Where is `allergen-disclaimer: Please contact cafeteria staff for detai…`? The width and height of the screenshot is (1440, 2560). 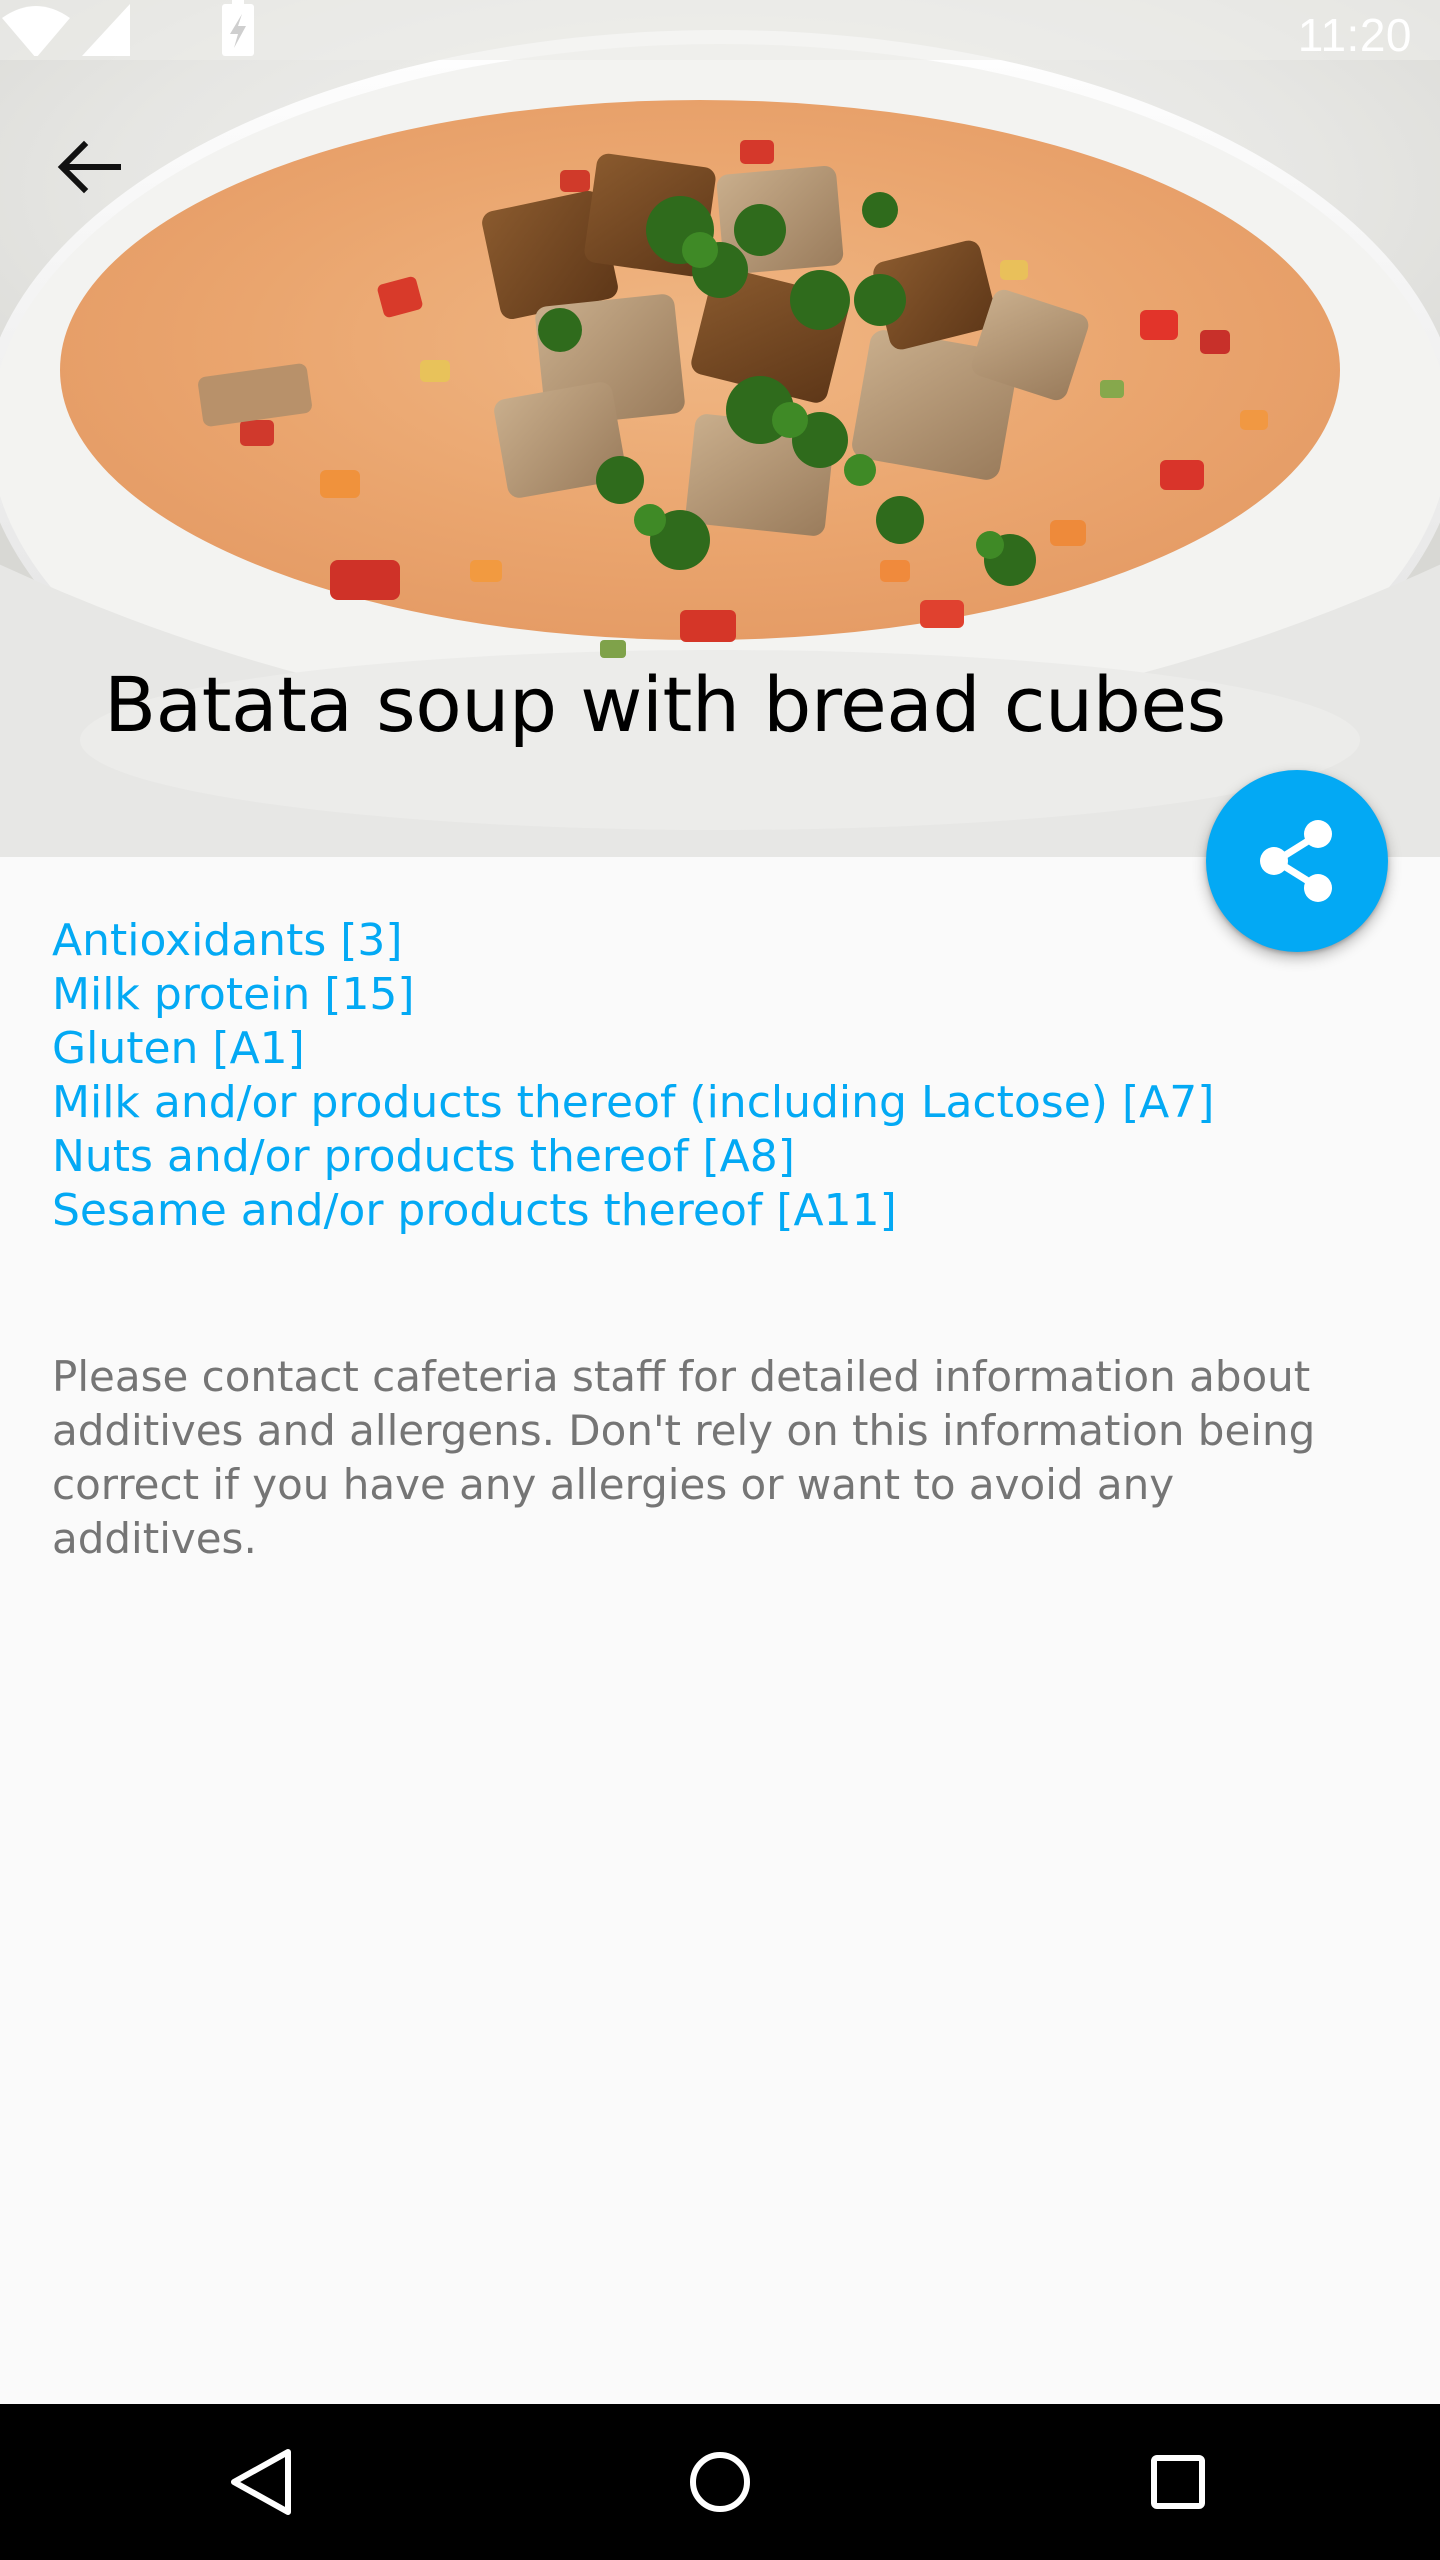
allergen-disclaimer: Please contact cafeteria staff for detai… is located at coordinates (684, 1457).